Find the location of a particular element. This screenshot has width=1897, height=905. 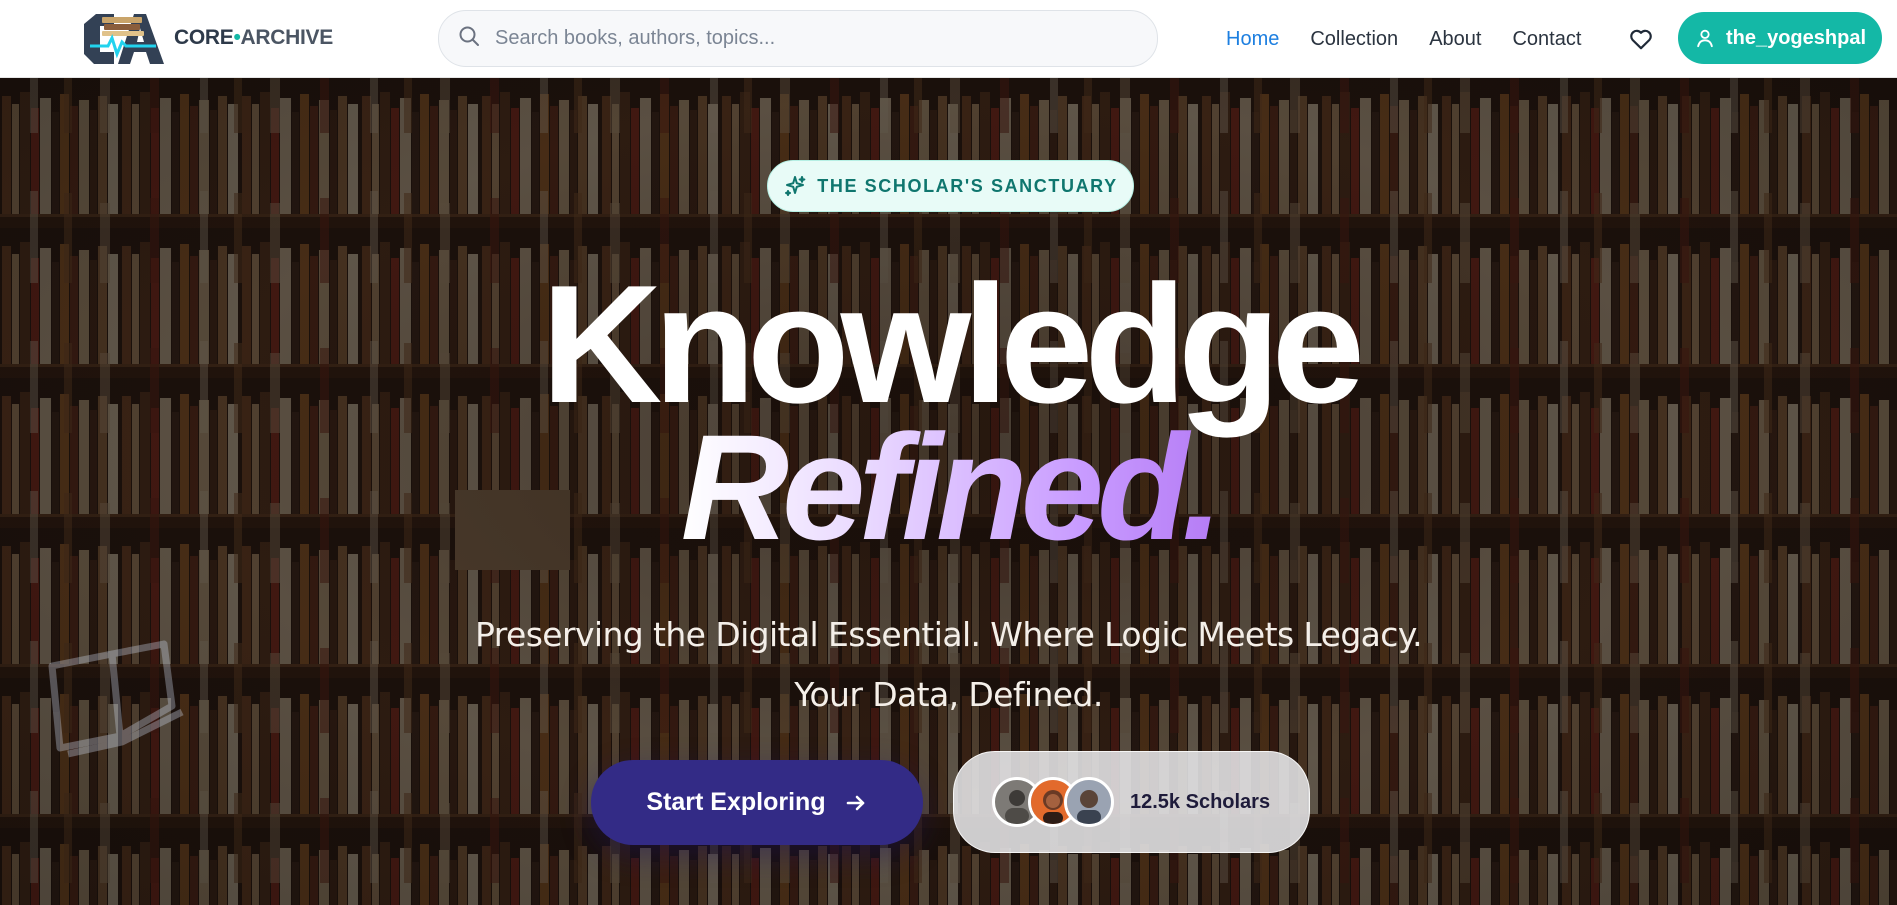

search-bar is located at coordinates (798, 38).